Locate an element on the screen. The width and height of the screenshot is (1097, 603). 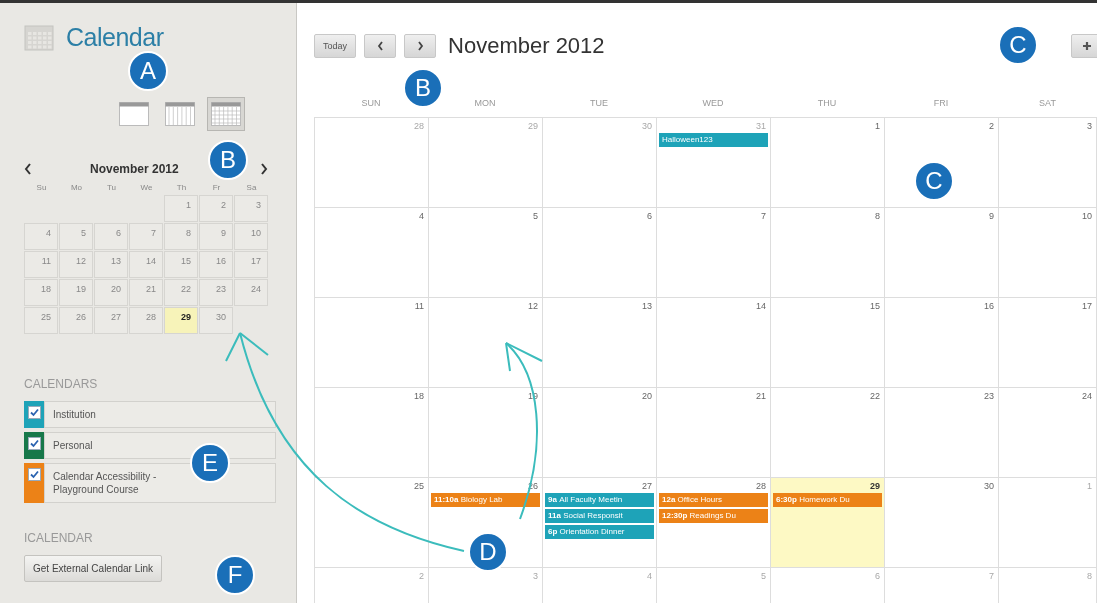
mini-calendar-day: 16 is located at coordinates (216, 264).